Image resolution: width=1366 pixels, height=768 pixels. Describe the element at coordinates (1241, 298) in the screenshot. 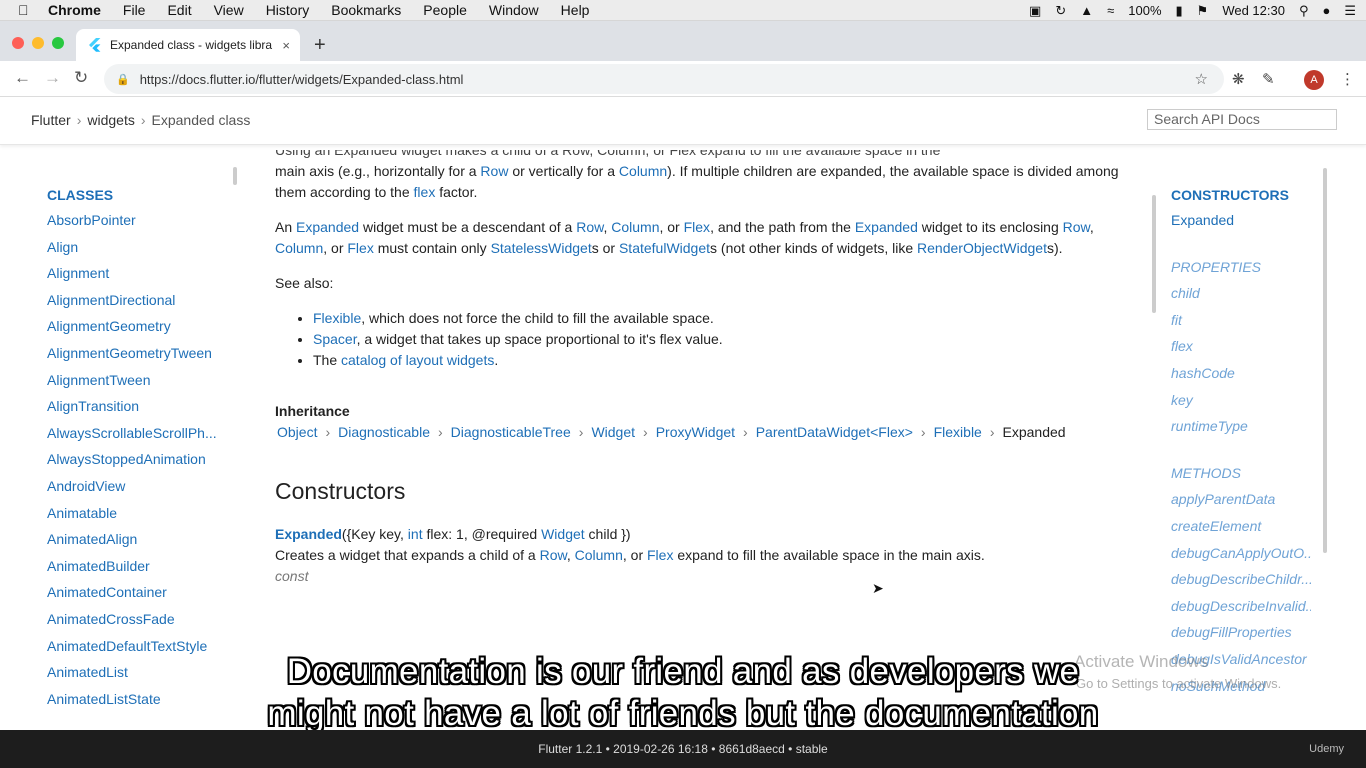

I see `toc-item: child` at that location.